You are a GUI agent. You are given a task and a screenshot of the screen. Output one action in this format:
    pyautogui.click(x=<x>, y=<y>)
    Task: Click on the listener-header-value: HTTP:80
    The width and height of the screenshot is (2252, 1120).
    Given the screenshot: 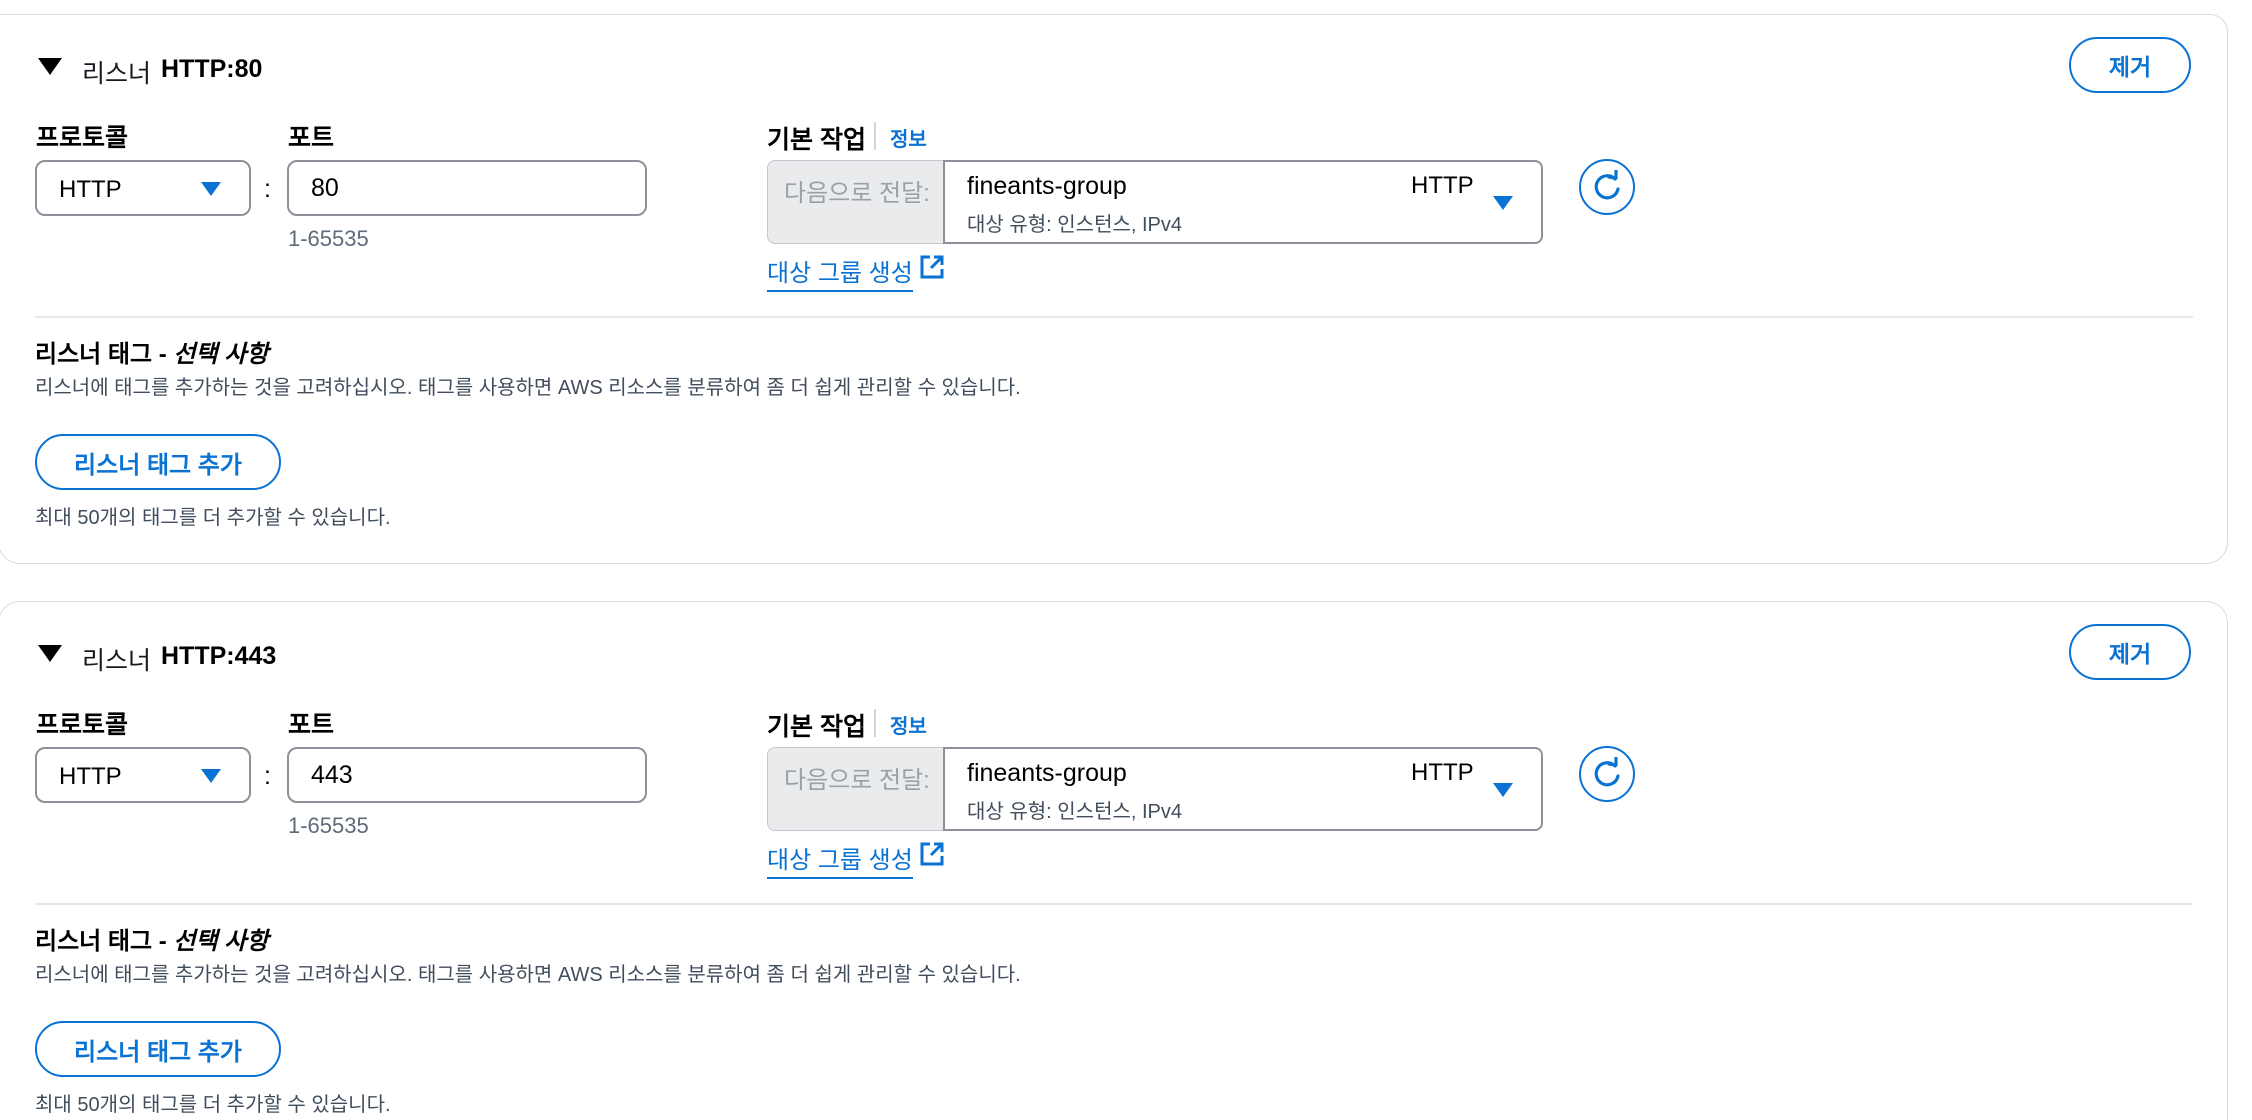 What is the action you would take?
    pyautogui.click(x=212, y=69)
    